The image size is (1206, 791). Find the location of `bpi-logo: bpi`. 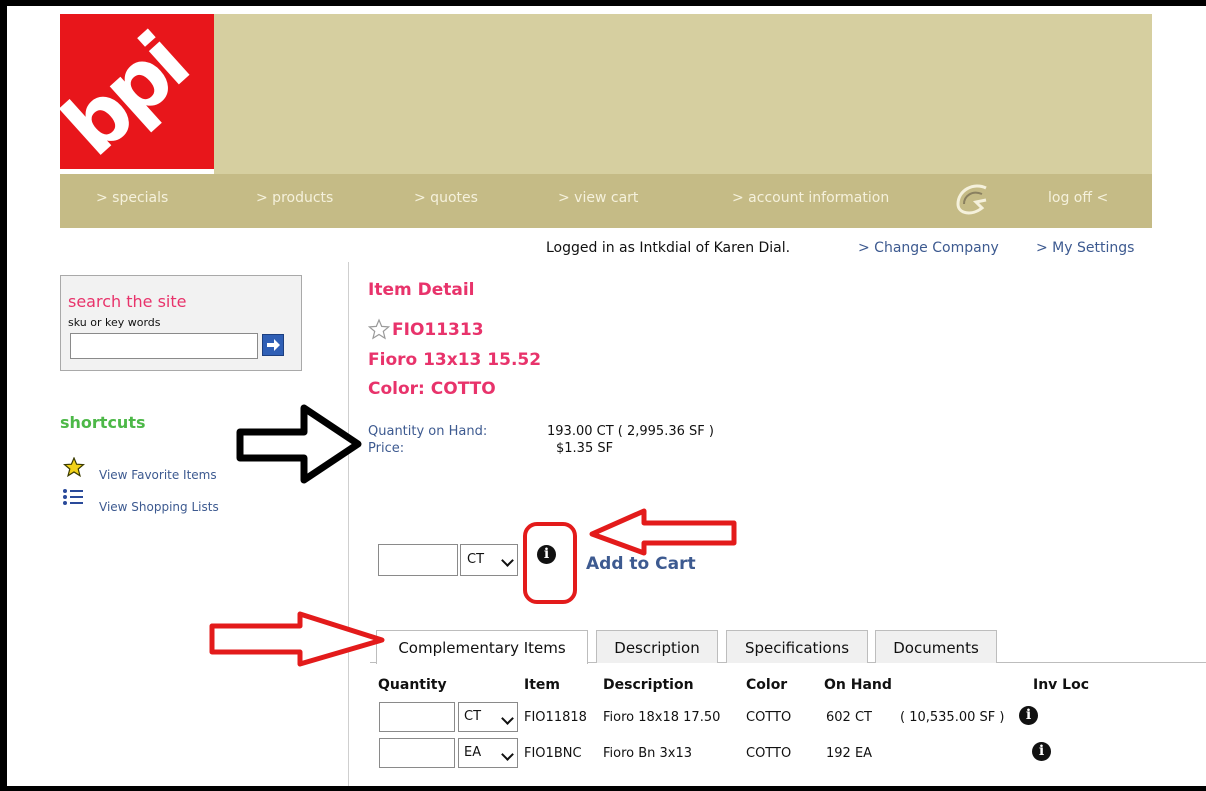

bpi-logo: bpi is located at coordinates (137, 91).